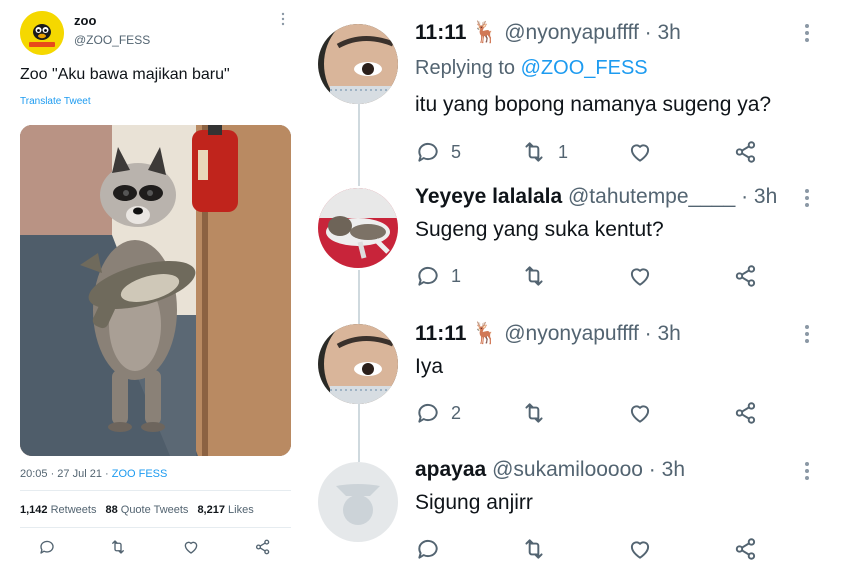  I want to click on timestamp-text: 20:05 · 27 Jul 21 ·, so click(66, 474).